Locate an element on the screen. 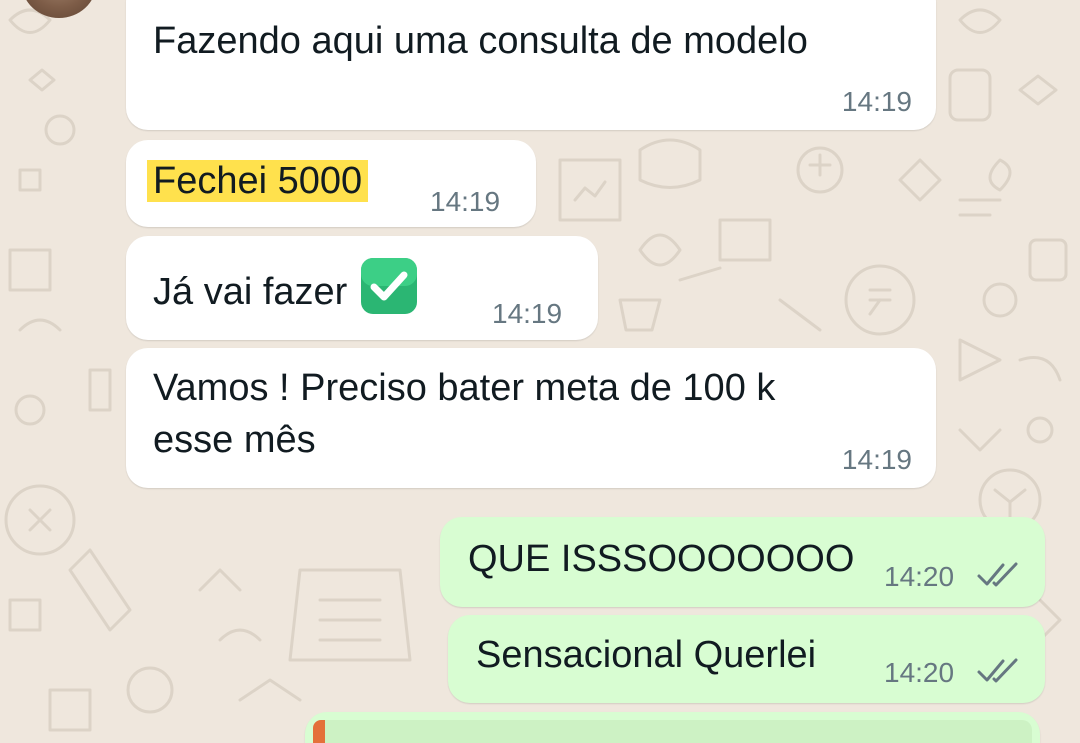 This screenshot has width=1080, height=743. message-text: Fechei 5000 is located at coordinates (258, 181).